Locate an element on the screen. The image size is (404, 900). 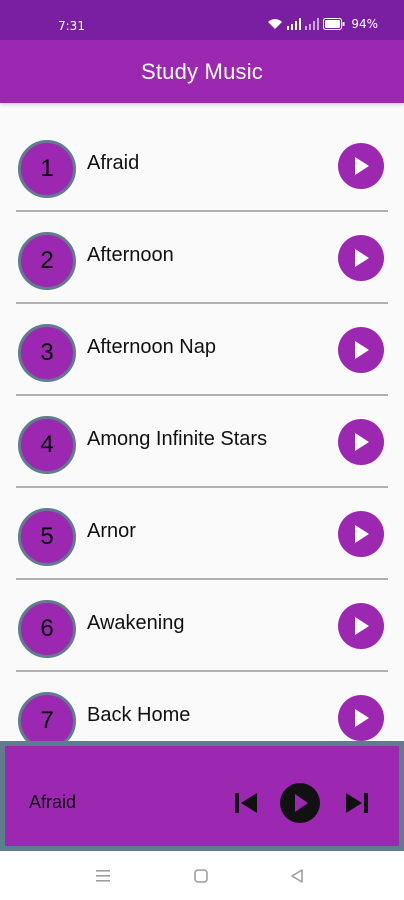
system-nav-bar is located at coordinates (202, 875).